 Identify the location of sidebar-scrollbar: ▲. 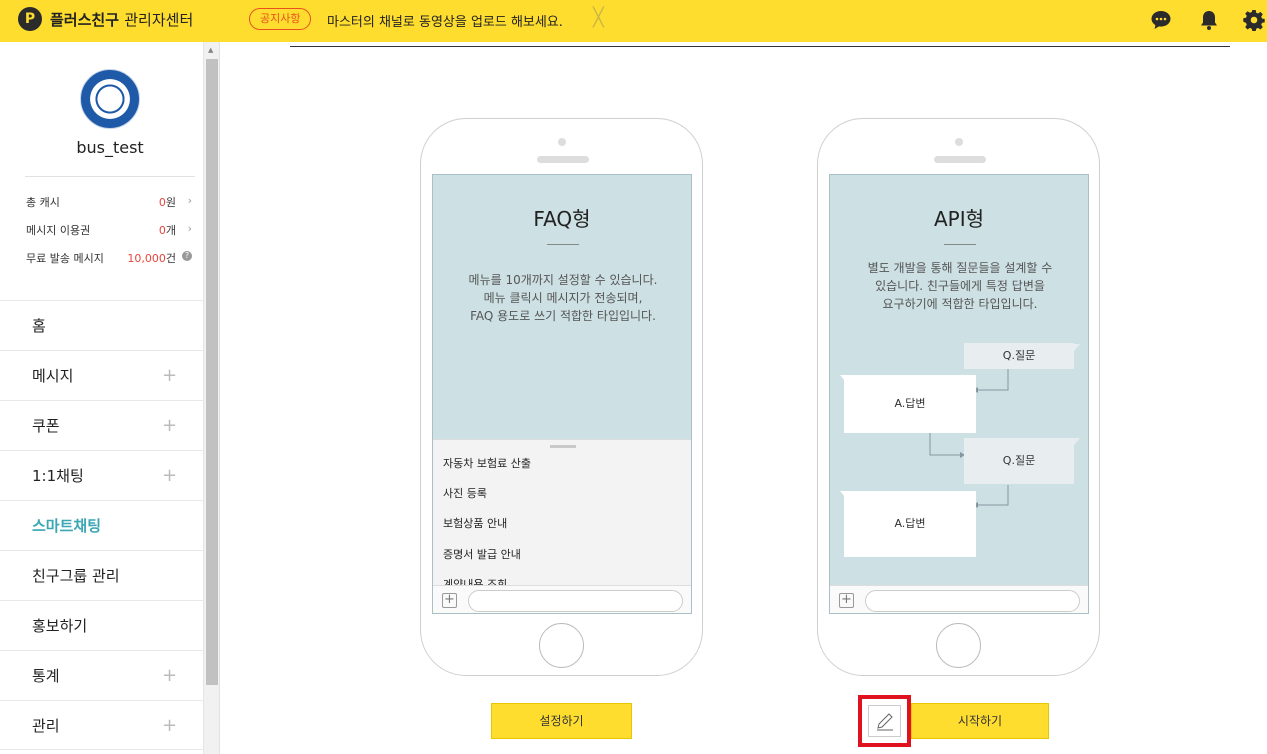
(212, 398).